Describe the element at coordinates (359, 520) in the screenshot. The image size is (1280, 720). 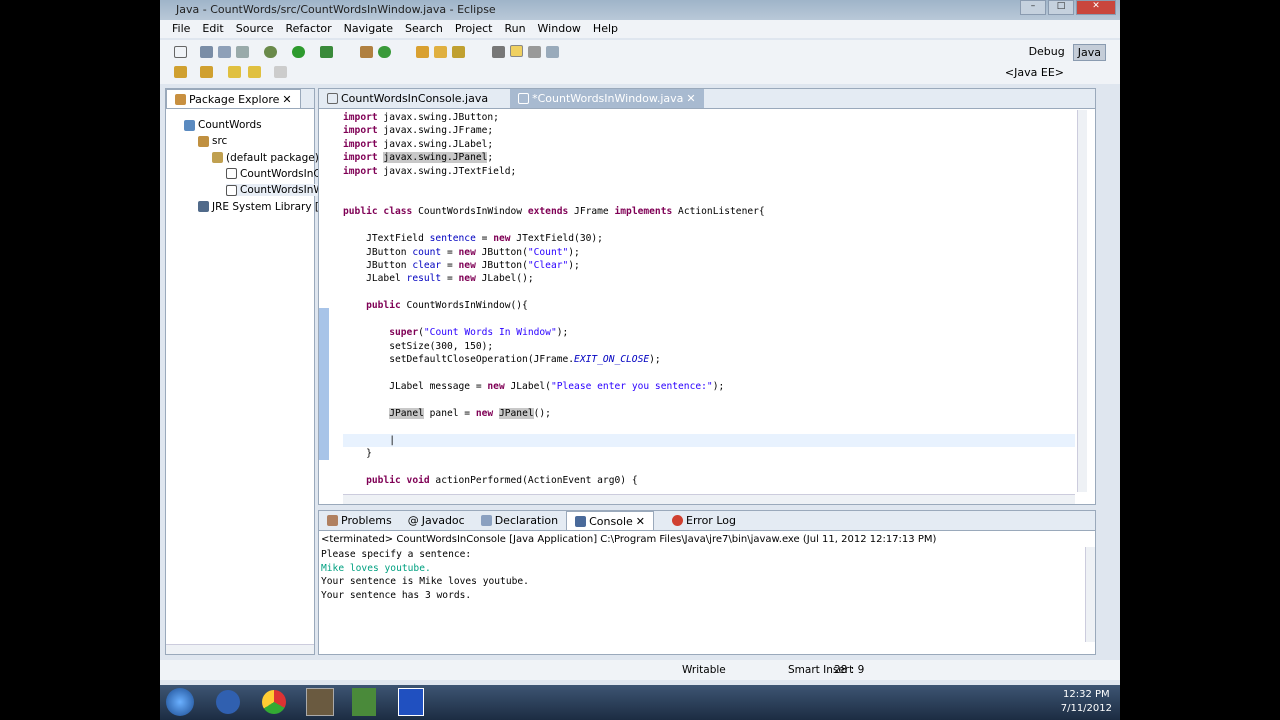
I see `tab-problems: Problems` at that location.